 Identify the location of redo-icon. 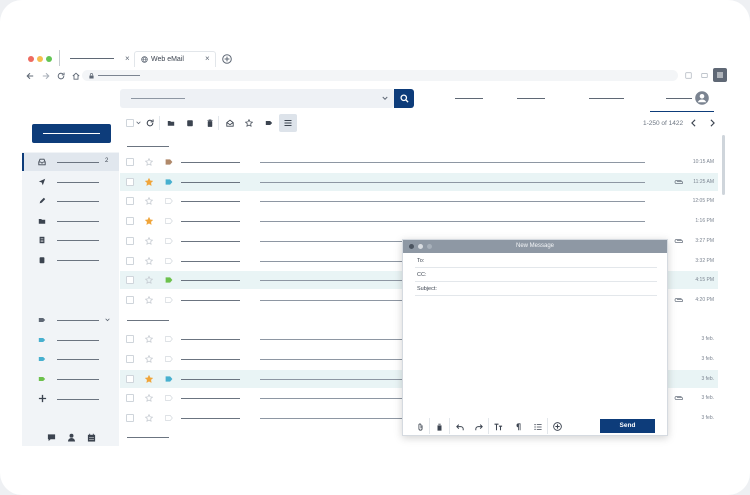
(479, 427).